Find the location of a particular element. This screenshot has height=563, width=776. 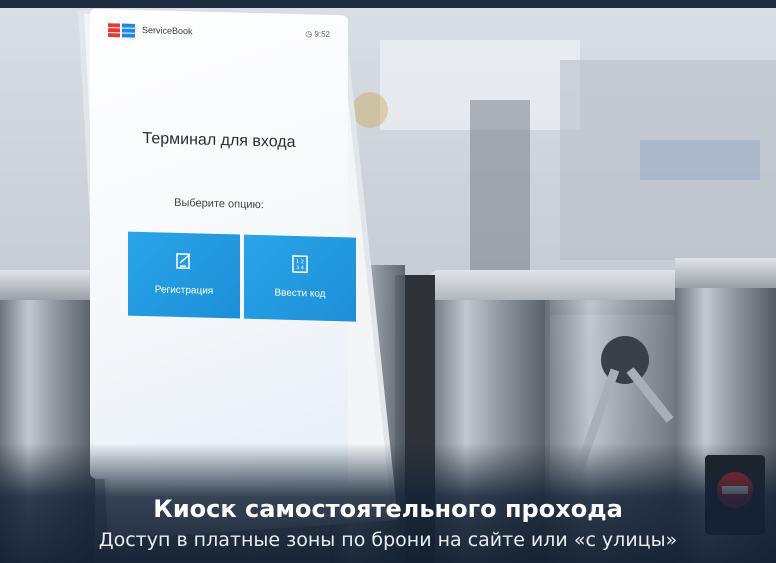

registration-button-label: Регистрация is located at coordinates (184, 290).